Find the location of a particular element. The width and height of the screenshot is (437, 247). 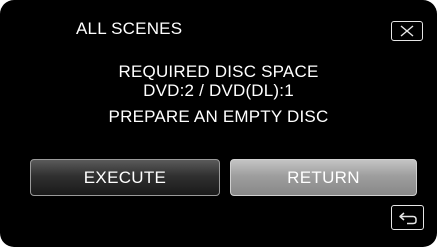

prepare-disc-text: PREPARE AN EMPTY DISC is located at coordinates (218, 116).